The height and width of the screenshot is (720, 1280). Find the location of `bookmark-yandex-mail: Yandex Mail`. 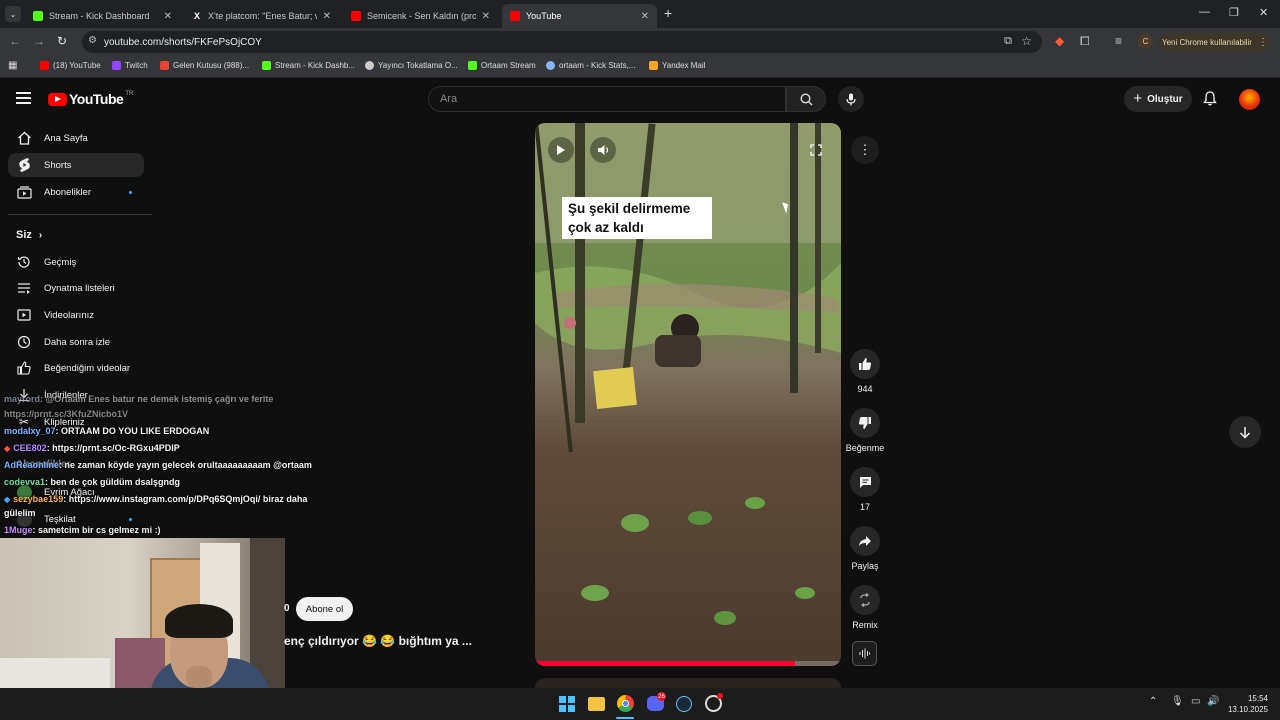

bookmark-yandex-mail: Yandex Mail is located at coordinates (677, 65).